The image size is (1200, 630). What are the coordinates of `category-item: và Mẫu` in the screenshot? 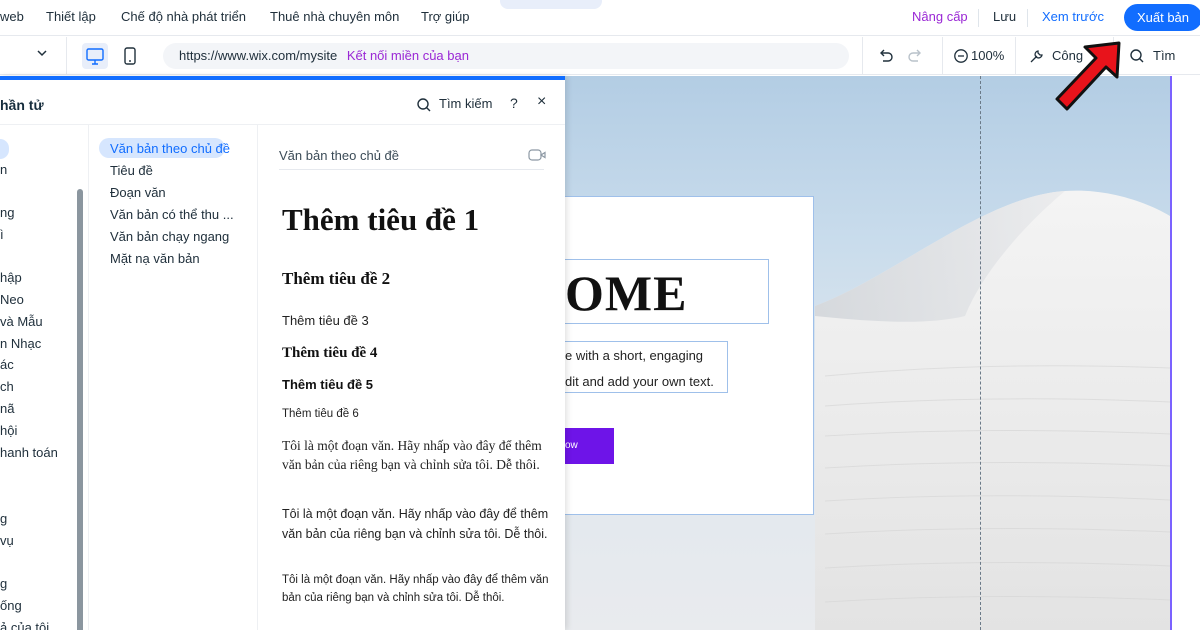 It's located at (21, 321).